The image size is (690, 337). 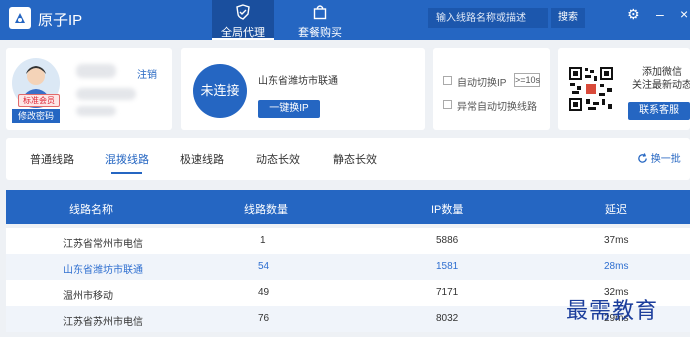 What do you see at coordinates (264, 318) in the screenshot?
I see `cell-line-count: 76` at bounding box center [264, 318].